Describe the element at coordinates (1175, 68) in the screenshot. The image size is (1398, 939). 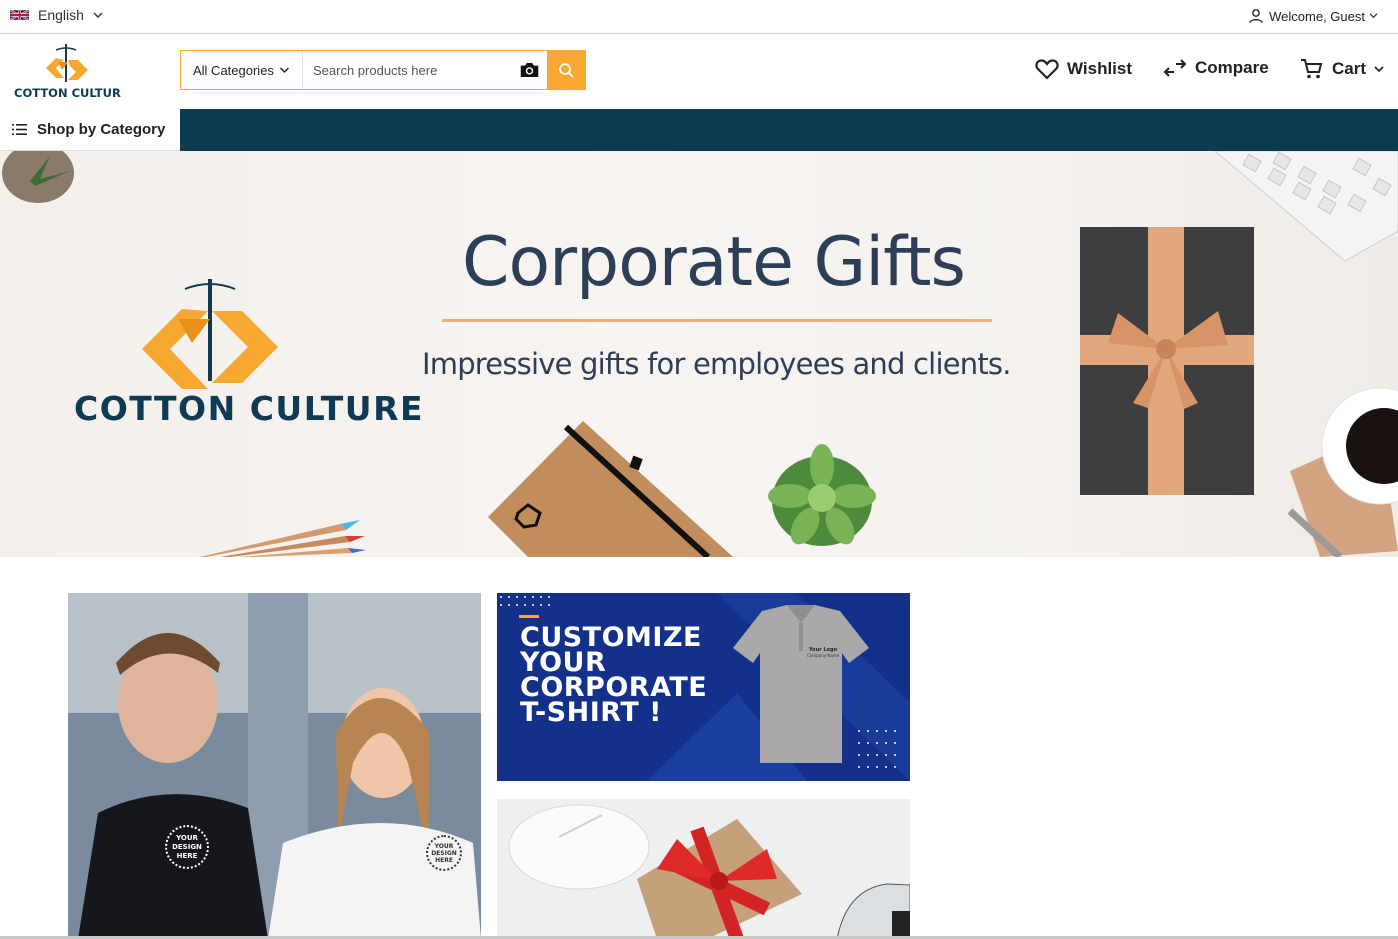
I see `compare-icon` at that location.